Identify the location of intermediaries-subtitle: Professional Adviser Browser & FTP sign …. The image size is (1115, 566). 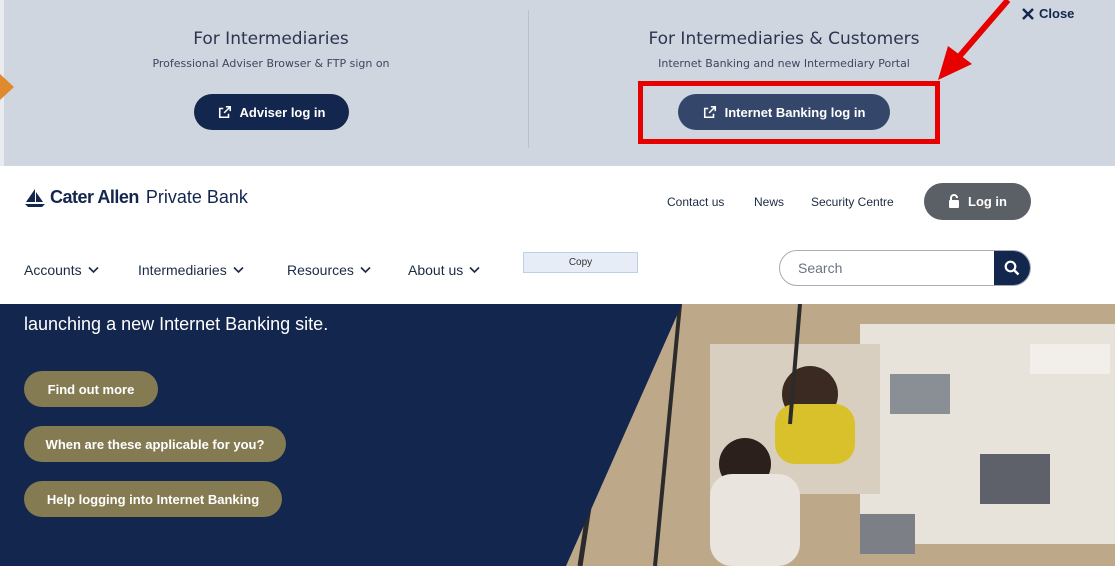
(271, 63).